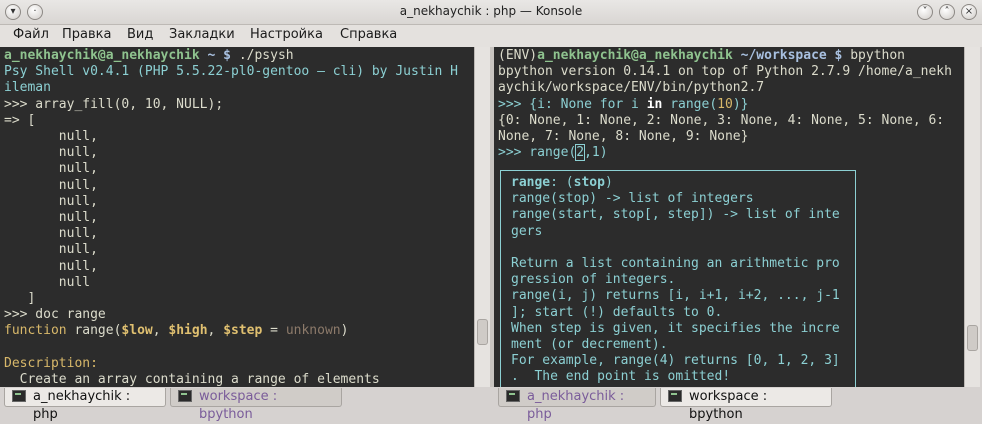 The width and height of the screenshot is (982, 424). What do you see at coordinates (537, 153) in the screenshot?
I see `current-input: >>> range(` at bounding box center [537, 153].